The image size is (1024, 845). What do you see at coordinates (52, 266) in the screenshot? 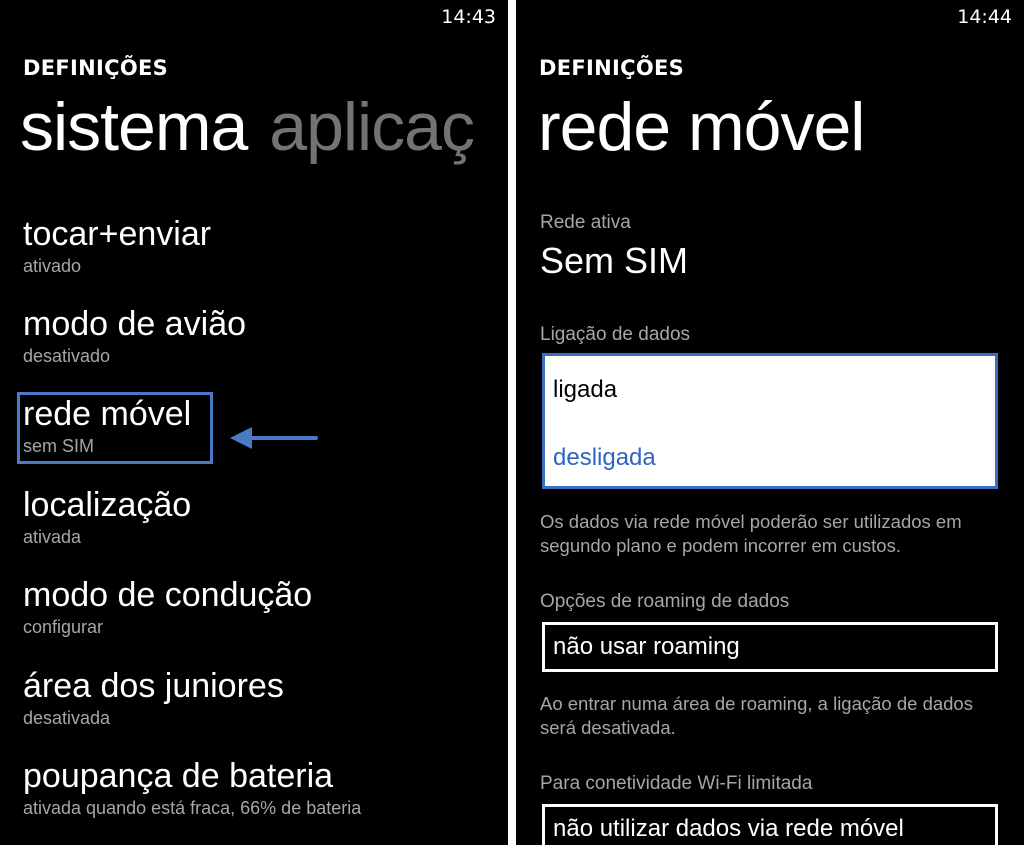
I see `setting-subtitle: ativado` at bounding box center [52, 266].